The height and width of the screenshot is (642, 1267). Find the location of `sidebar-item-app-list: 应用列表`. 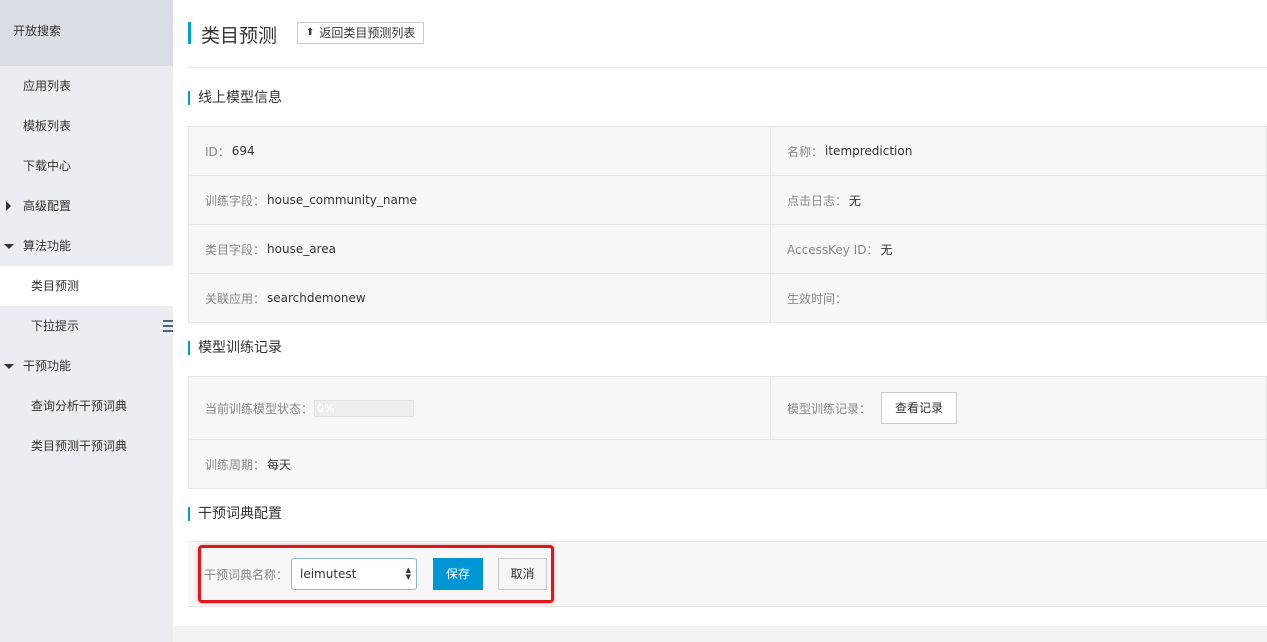

sidebar-item-app-list: 应用列表 is located at coordinates (86, 86).